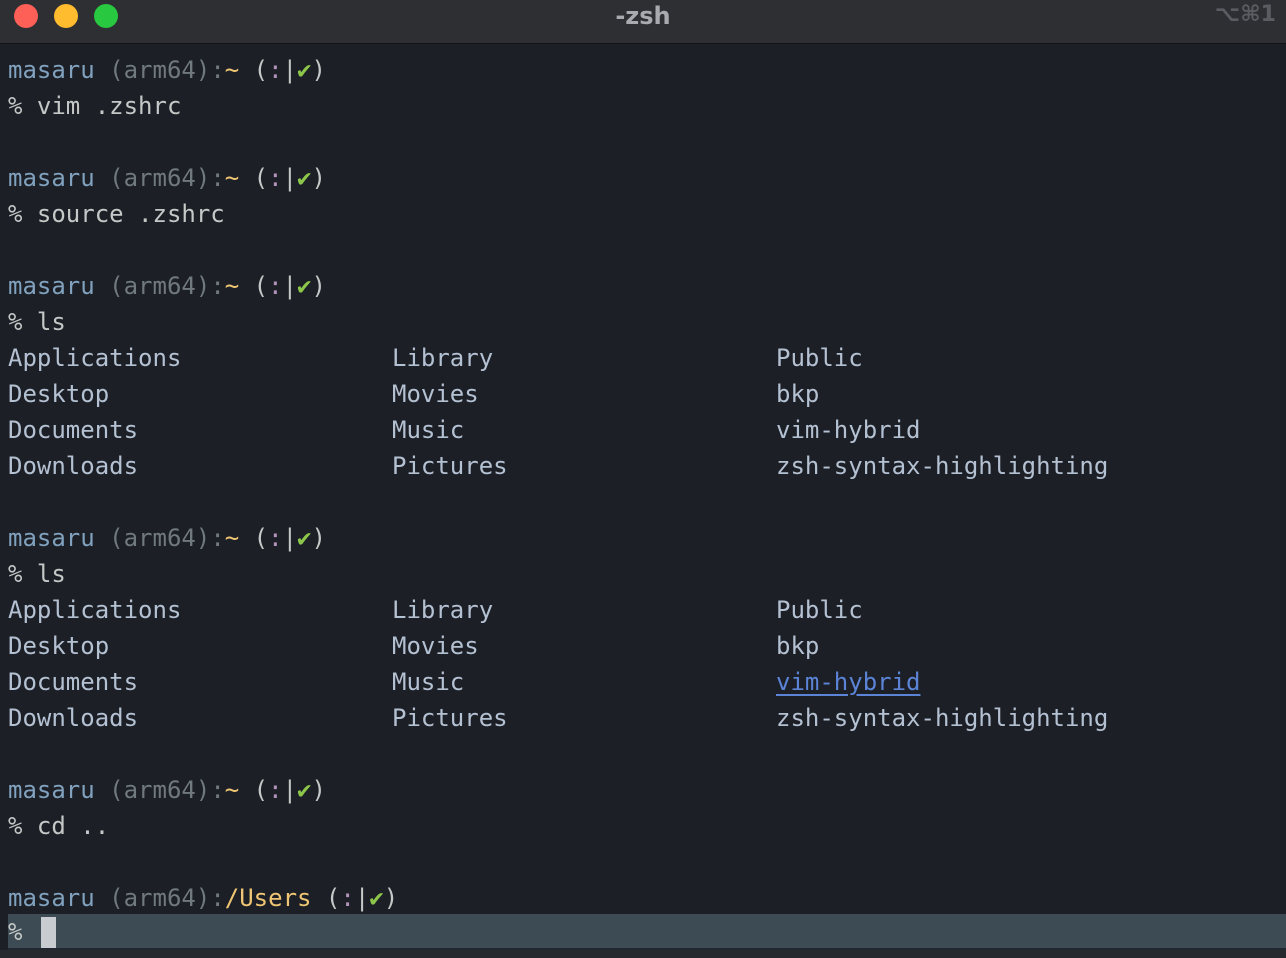  Describe the element at coordinates (1245, 14) in the screenshot. I see `tab-shortcut-label: ⌥⌘1` at that location.